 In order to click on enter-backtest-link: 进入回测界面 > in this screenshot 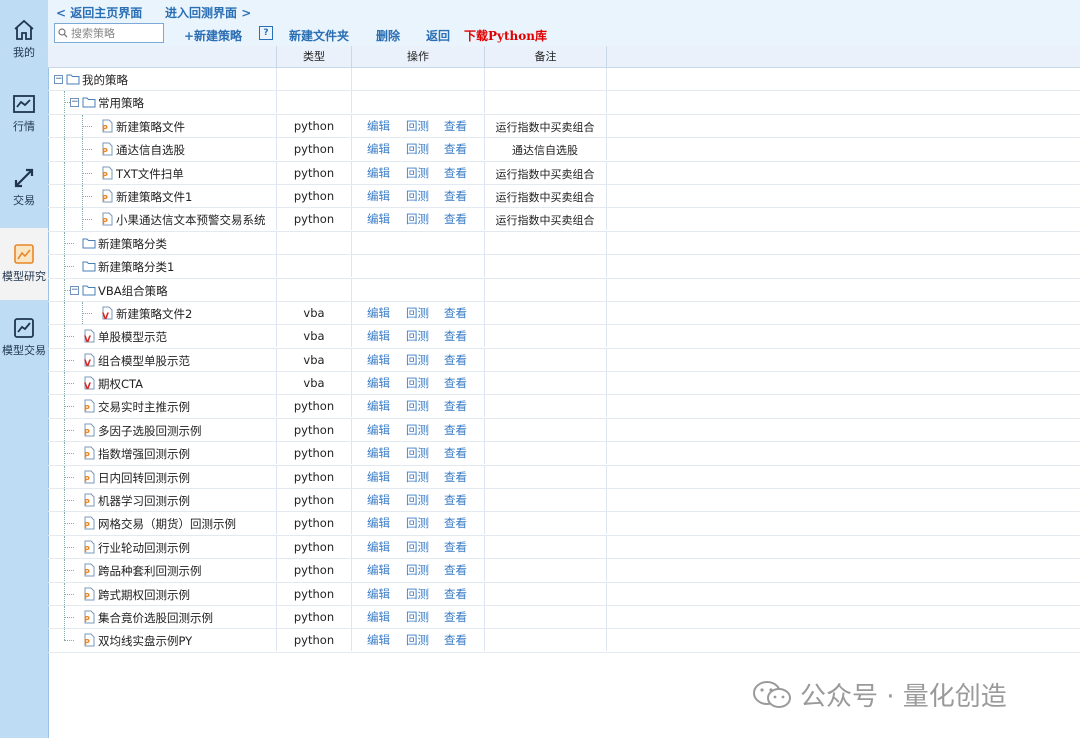, I will do `click(208, 12)`.